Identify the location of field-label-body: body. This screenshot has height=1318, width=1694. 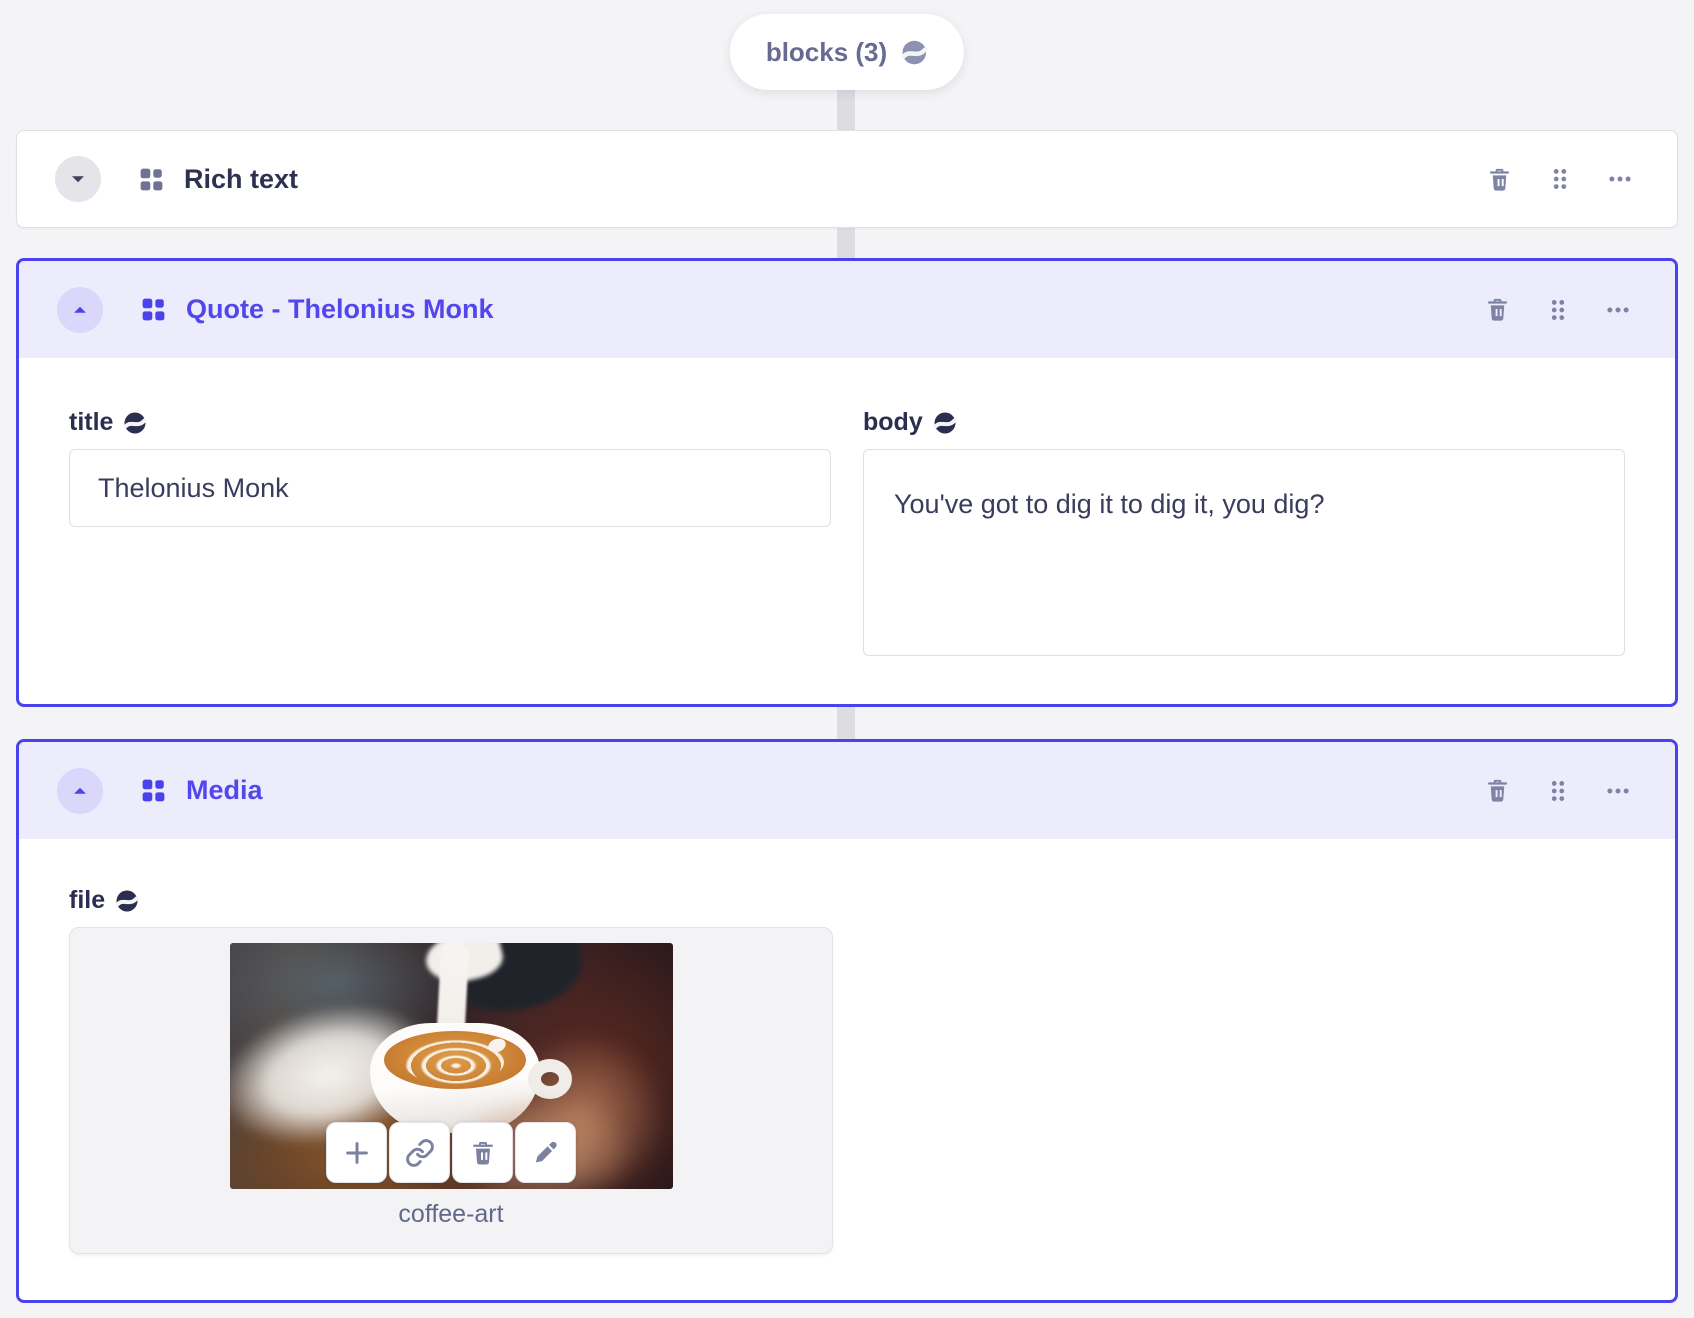
(1244, 422).